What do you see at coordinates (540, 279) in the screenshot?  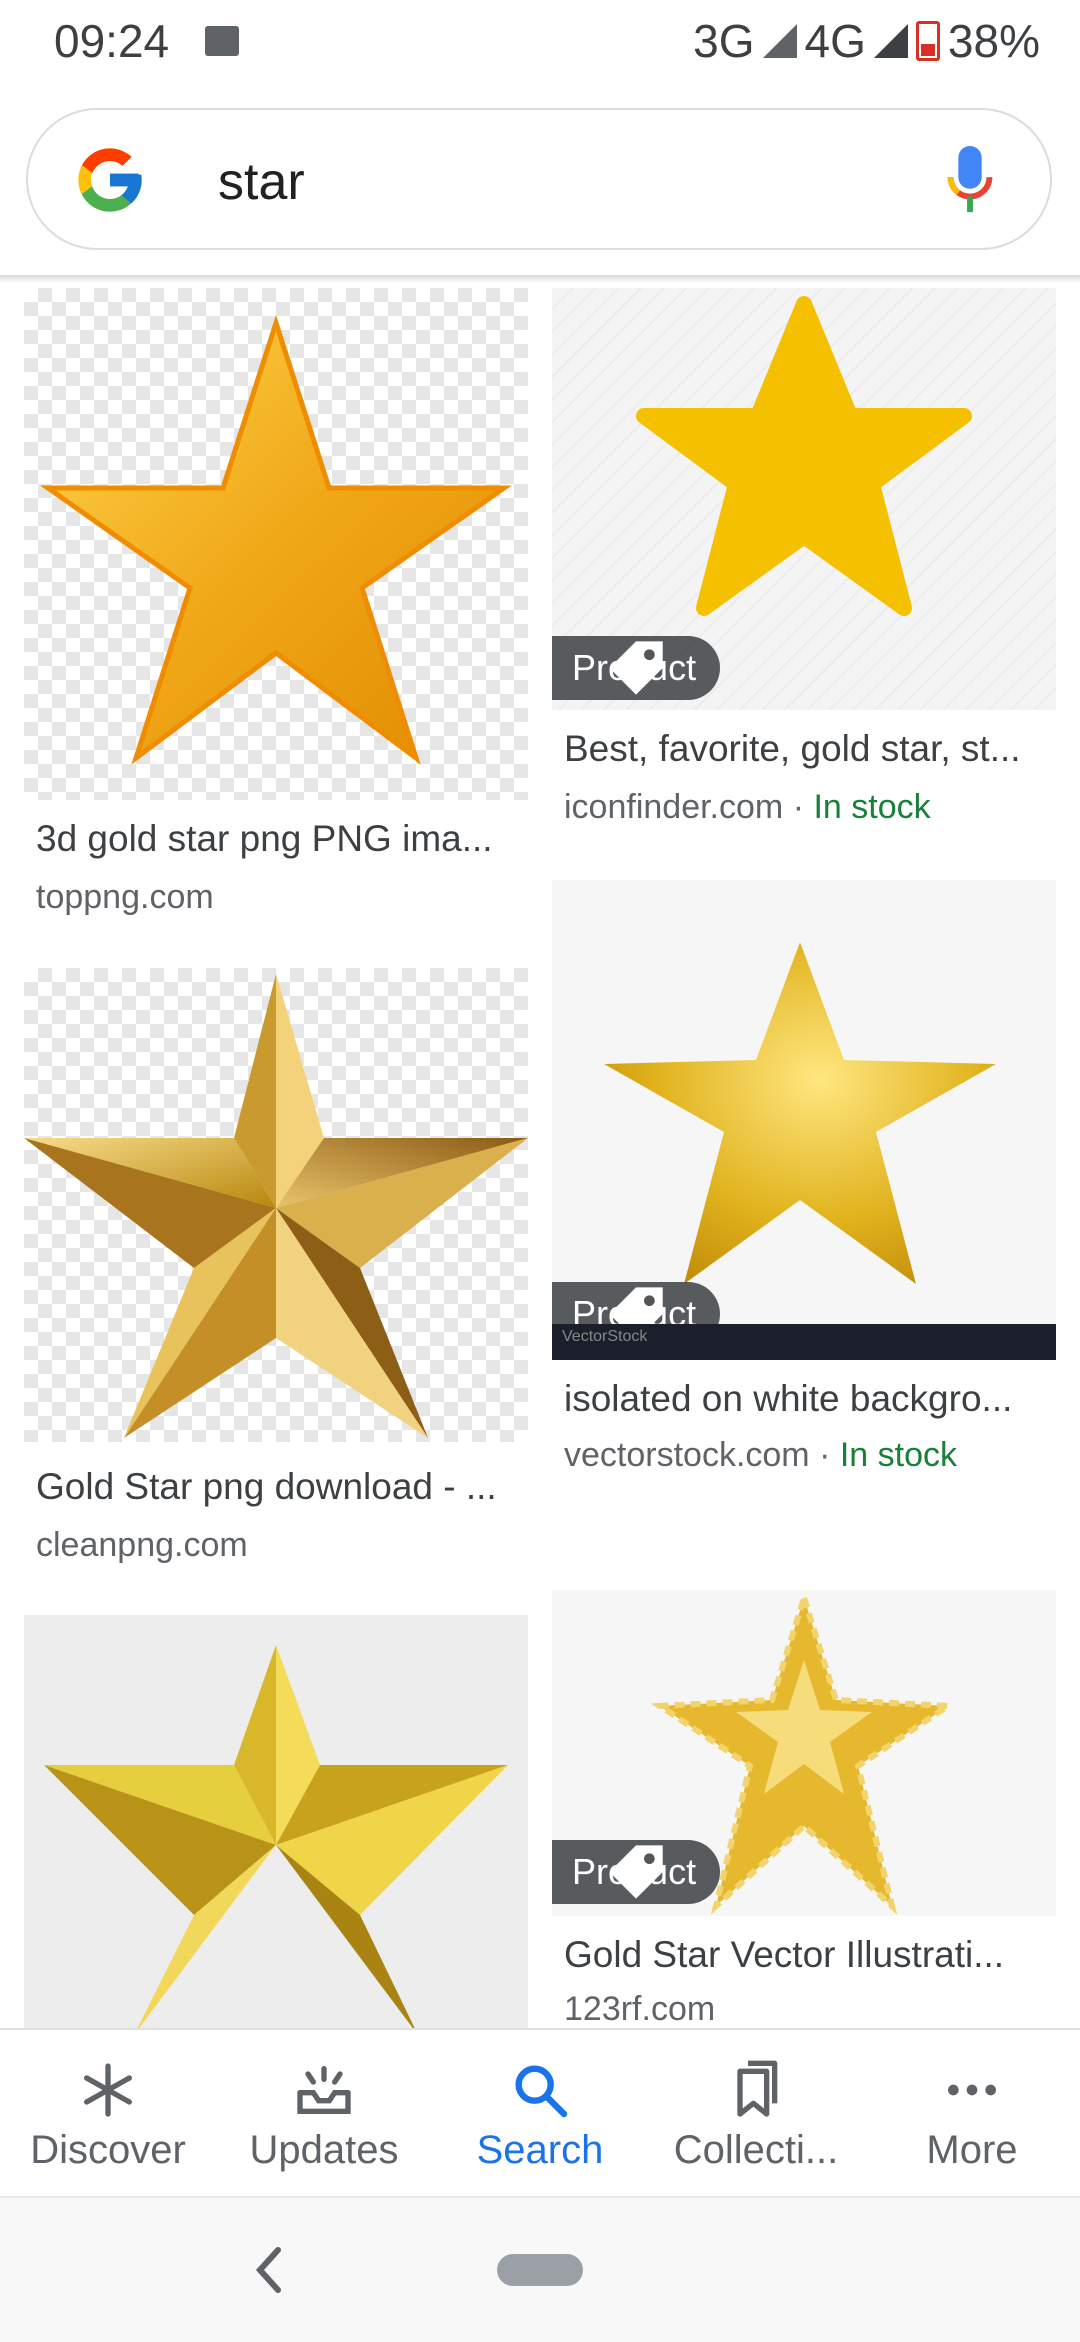 I see `header-shadow` at bounding box center [540, 279].